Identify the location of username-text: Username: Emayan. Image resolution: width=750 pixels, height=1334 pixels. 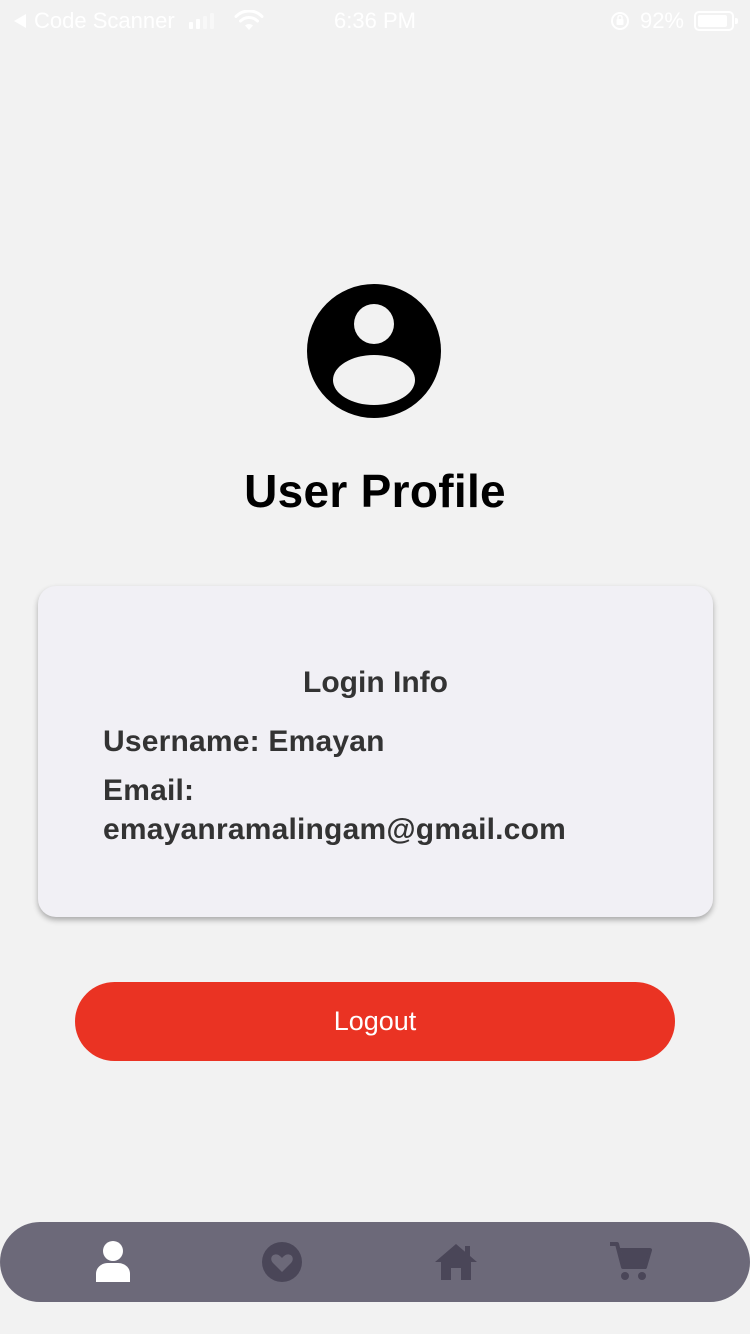
(244, 741).